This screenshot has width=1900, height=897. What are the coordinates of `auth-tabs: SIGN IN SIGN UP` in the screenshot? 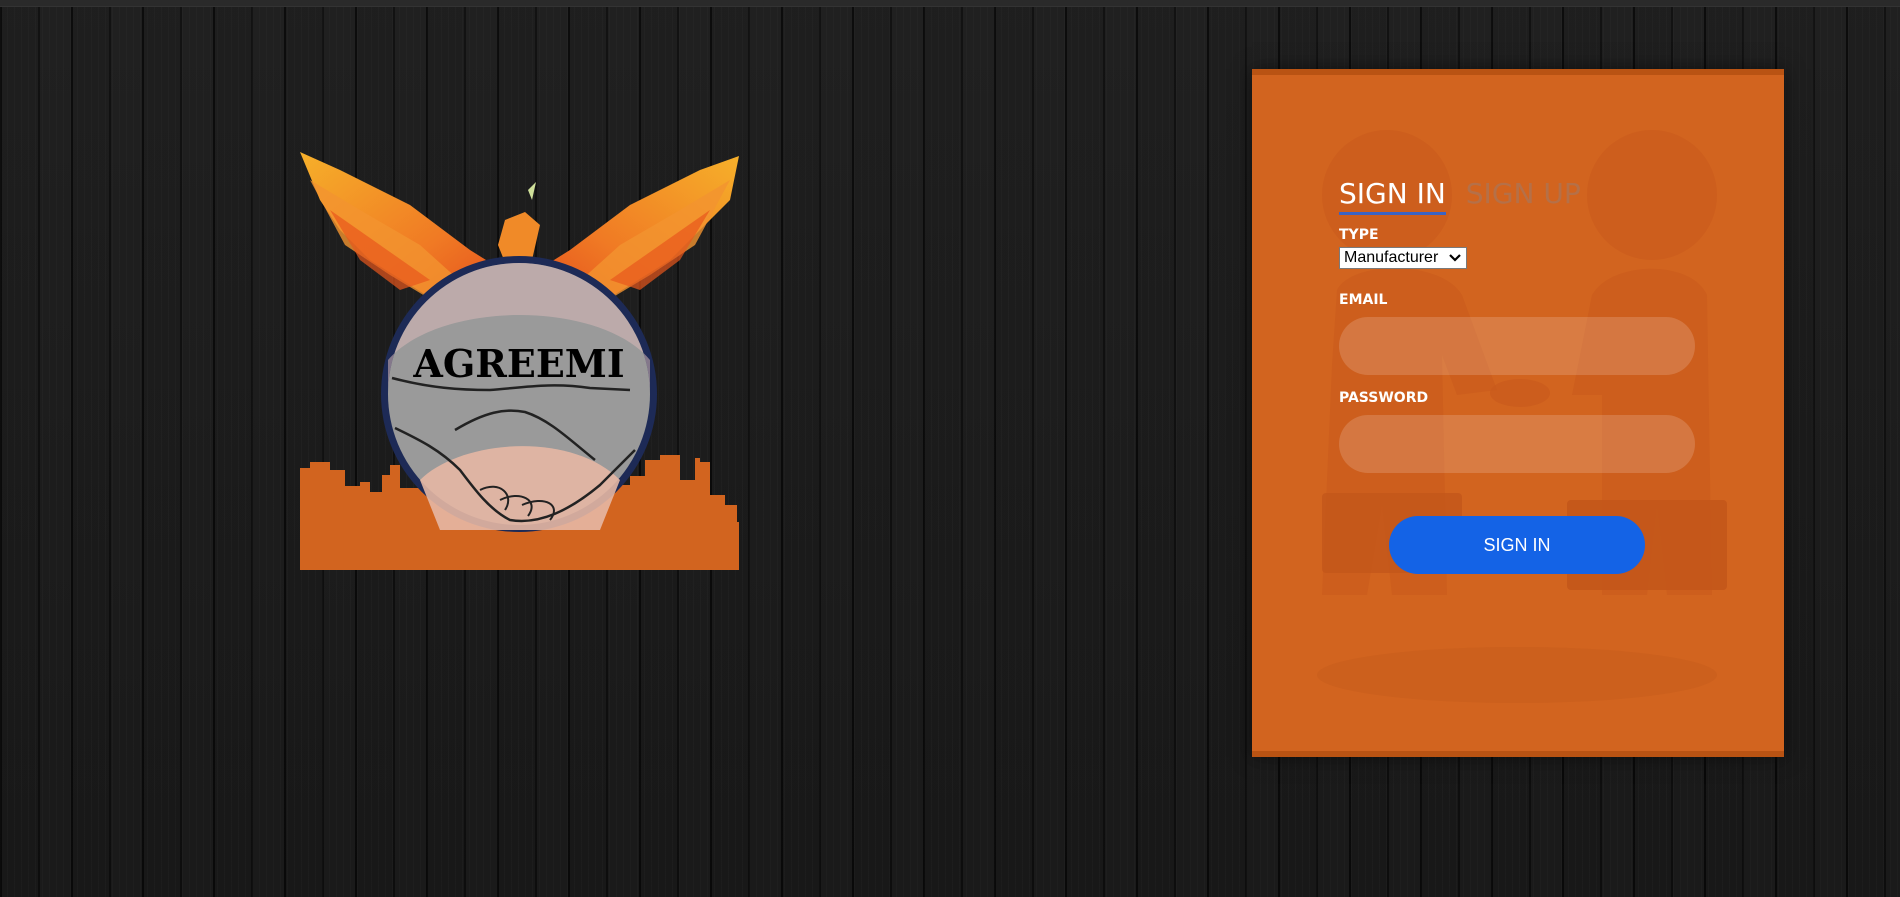 It's located at (1460, 196).